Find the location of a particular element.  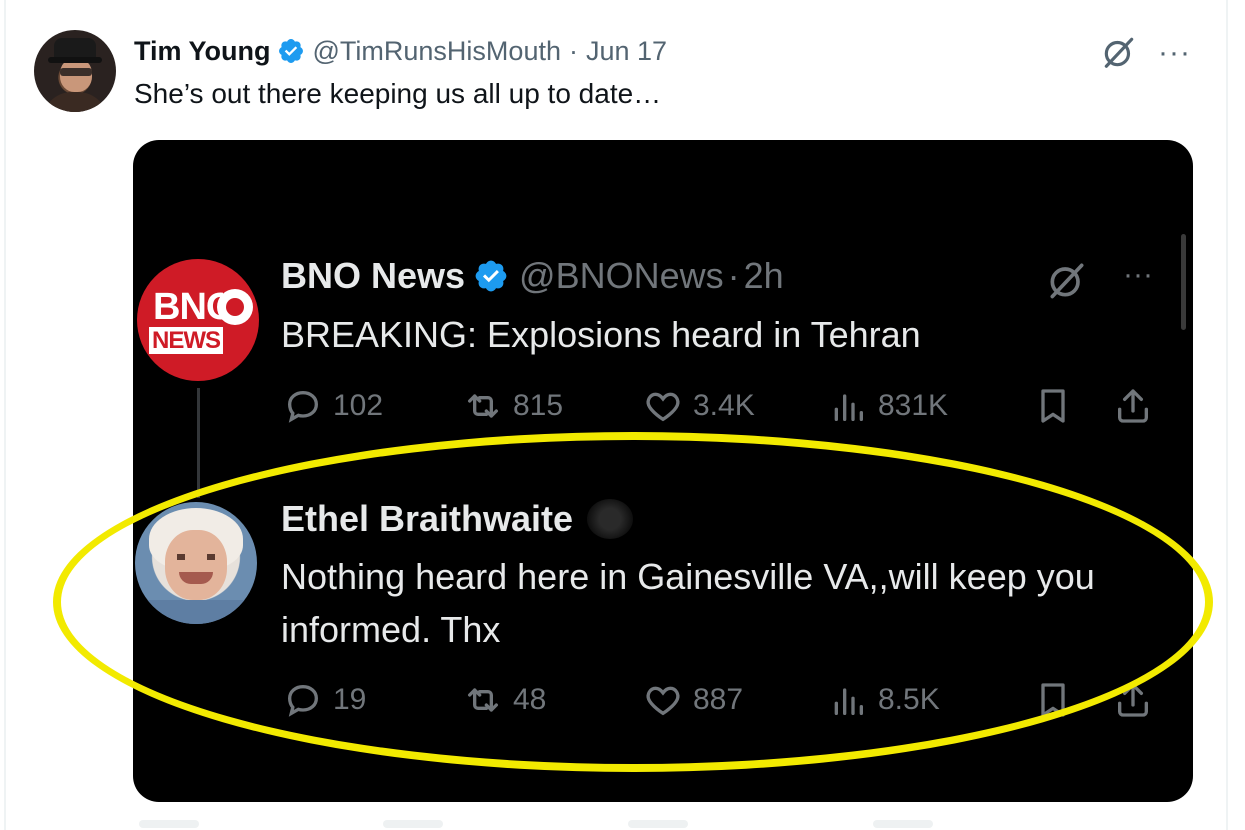

views-button: 8.5K is located at coordinates (884, 700).